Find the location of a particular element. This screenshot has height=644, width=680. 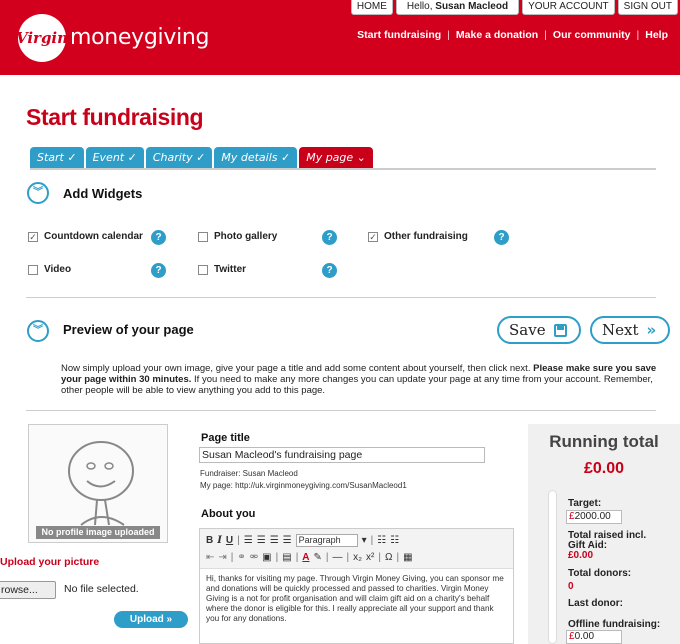

page-title-input is located at coordinates (342, 455).